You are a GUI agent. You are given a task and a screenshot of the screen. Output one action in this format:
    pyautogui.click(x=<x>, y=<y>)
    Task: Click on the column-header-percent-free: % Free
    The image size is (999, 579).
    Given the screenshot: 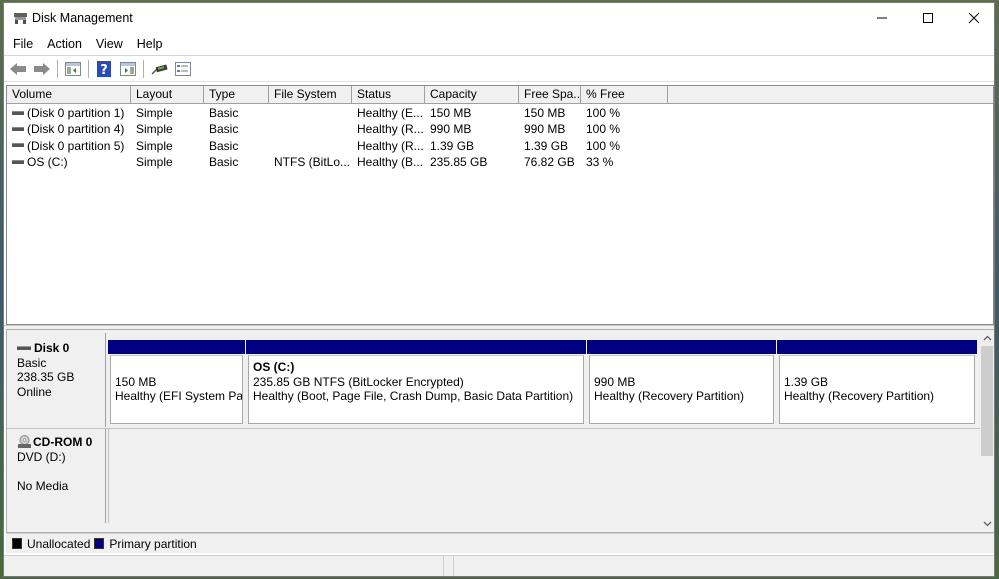 What is the action you would take?
    pyautogui.click(x=624, y=95)
    